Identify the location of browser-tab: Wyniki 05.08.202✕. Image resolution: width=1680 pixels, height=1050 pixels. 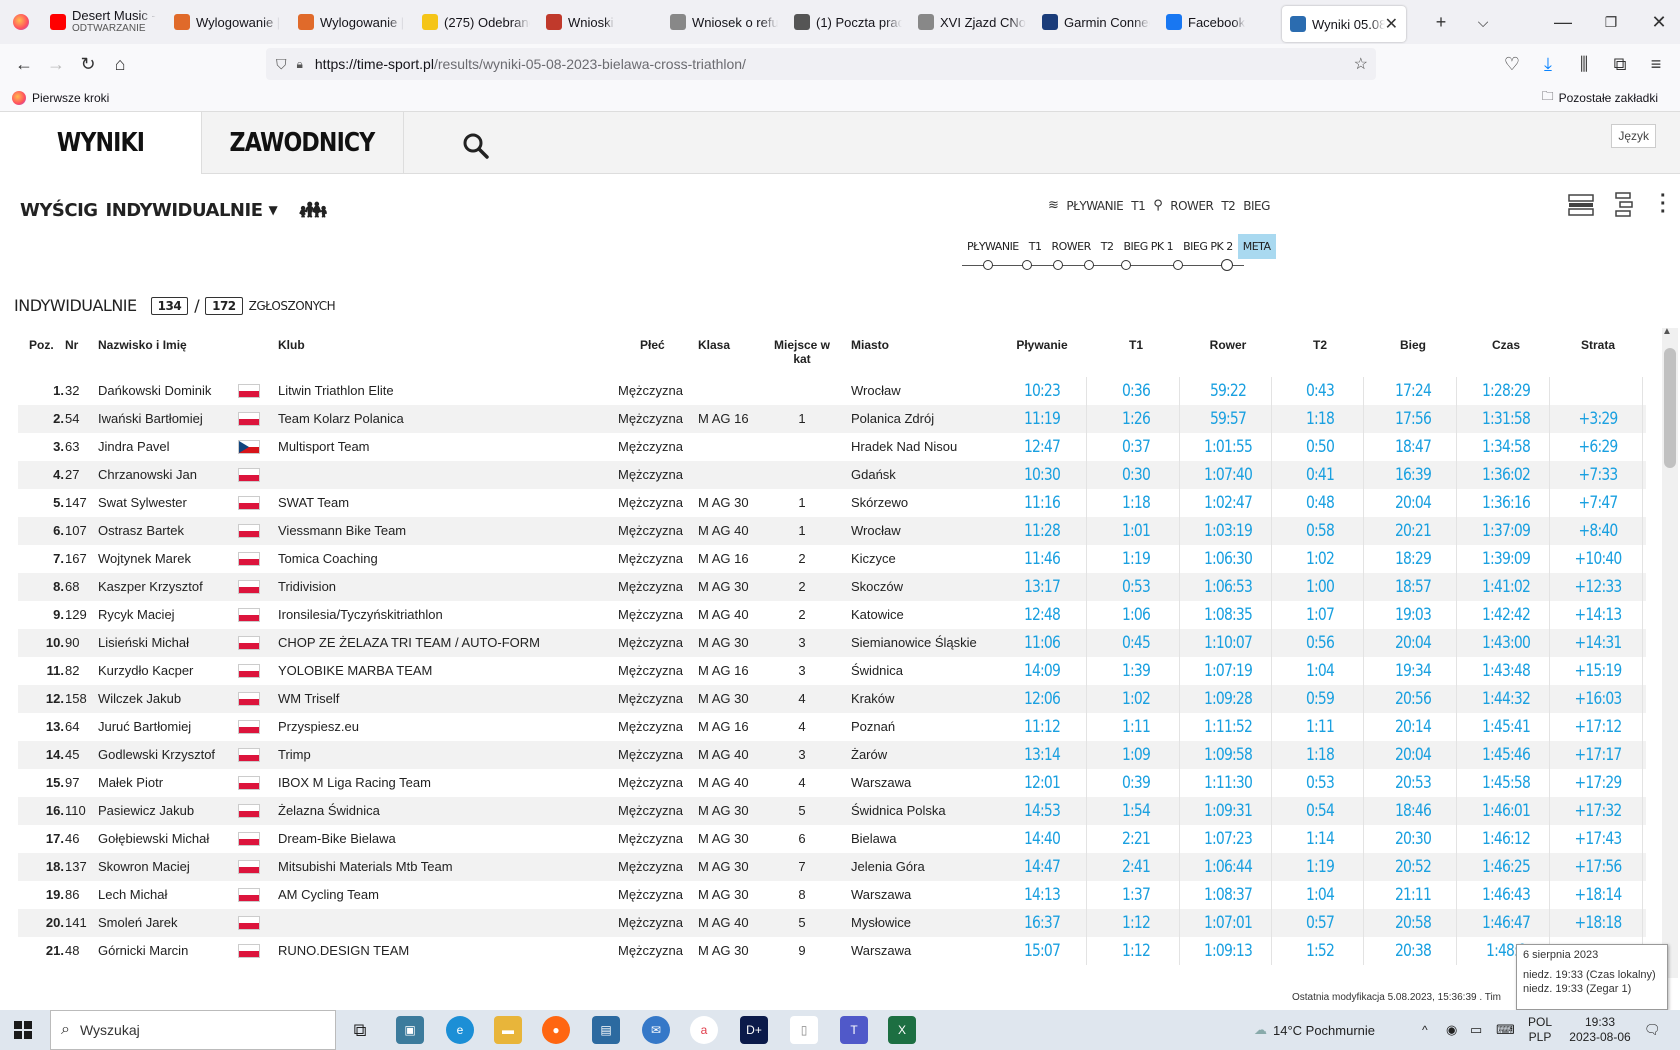
(1344, 24).